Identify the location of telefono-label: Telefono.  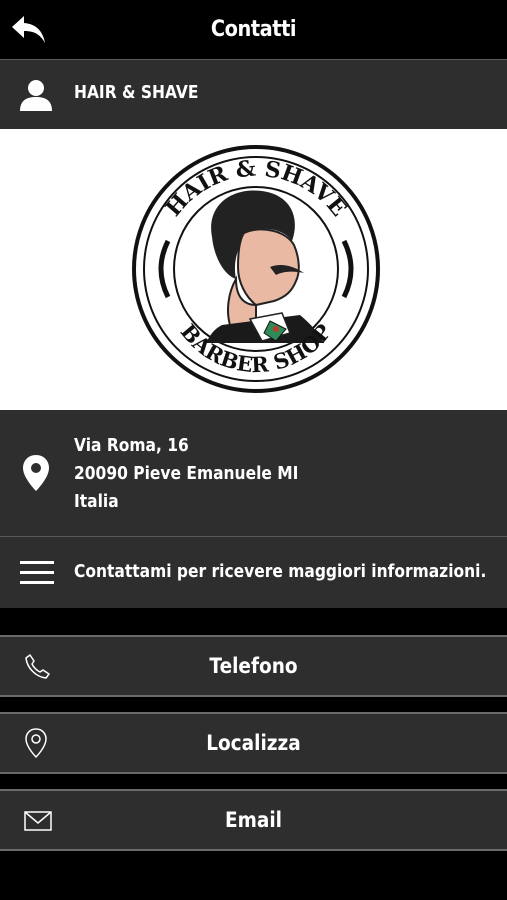
(253, 666).